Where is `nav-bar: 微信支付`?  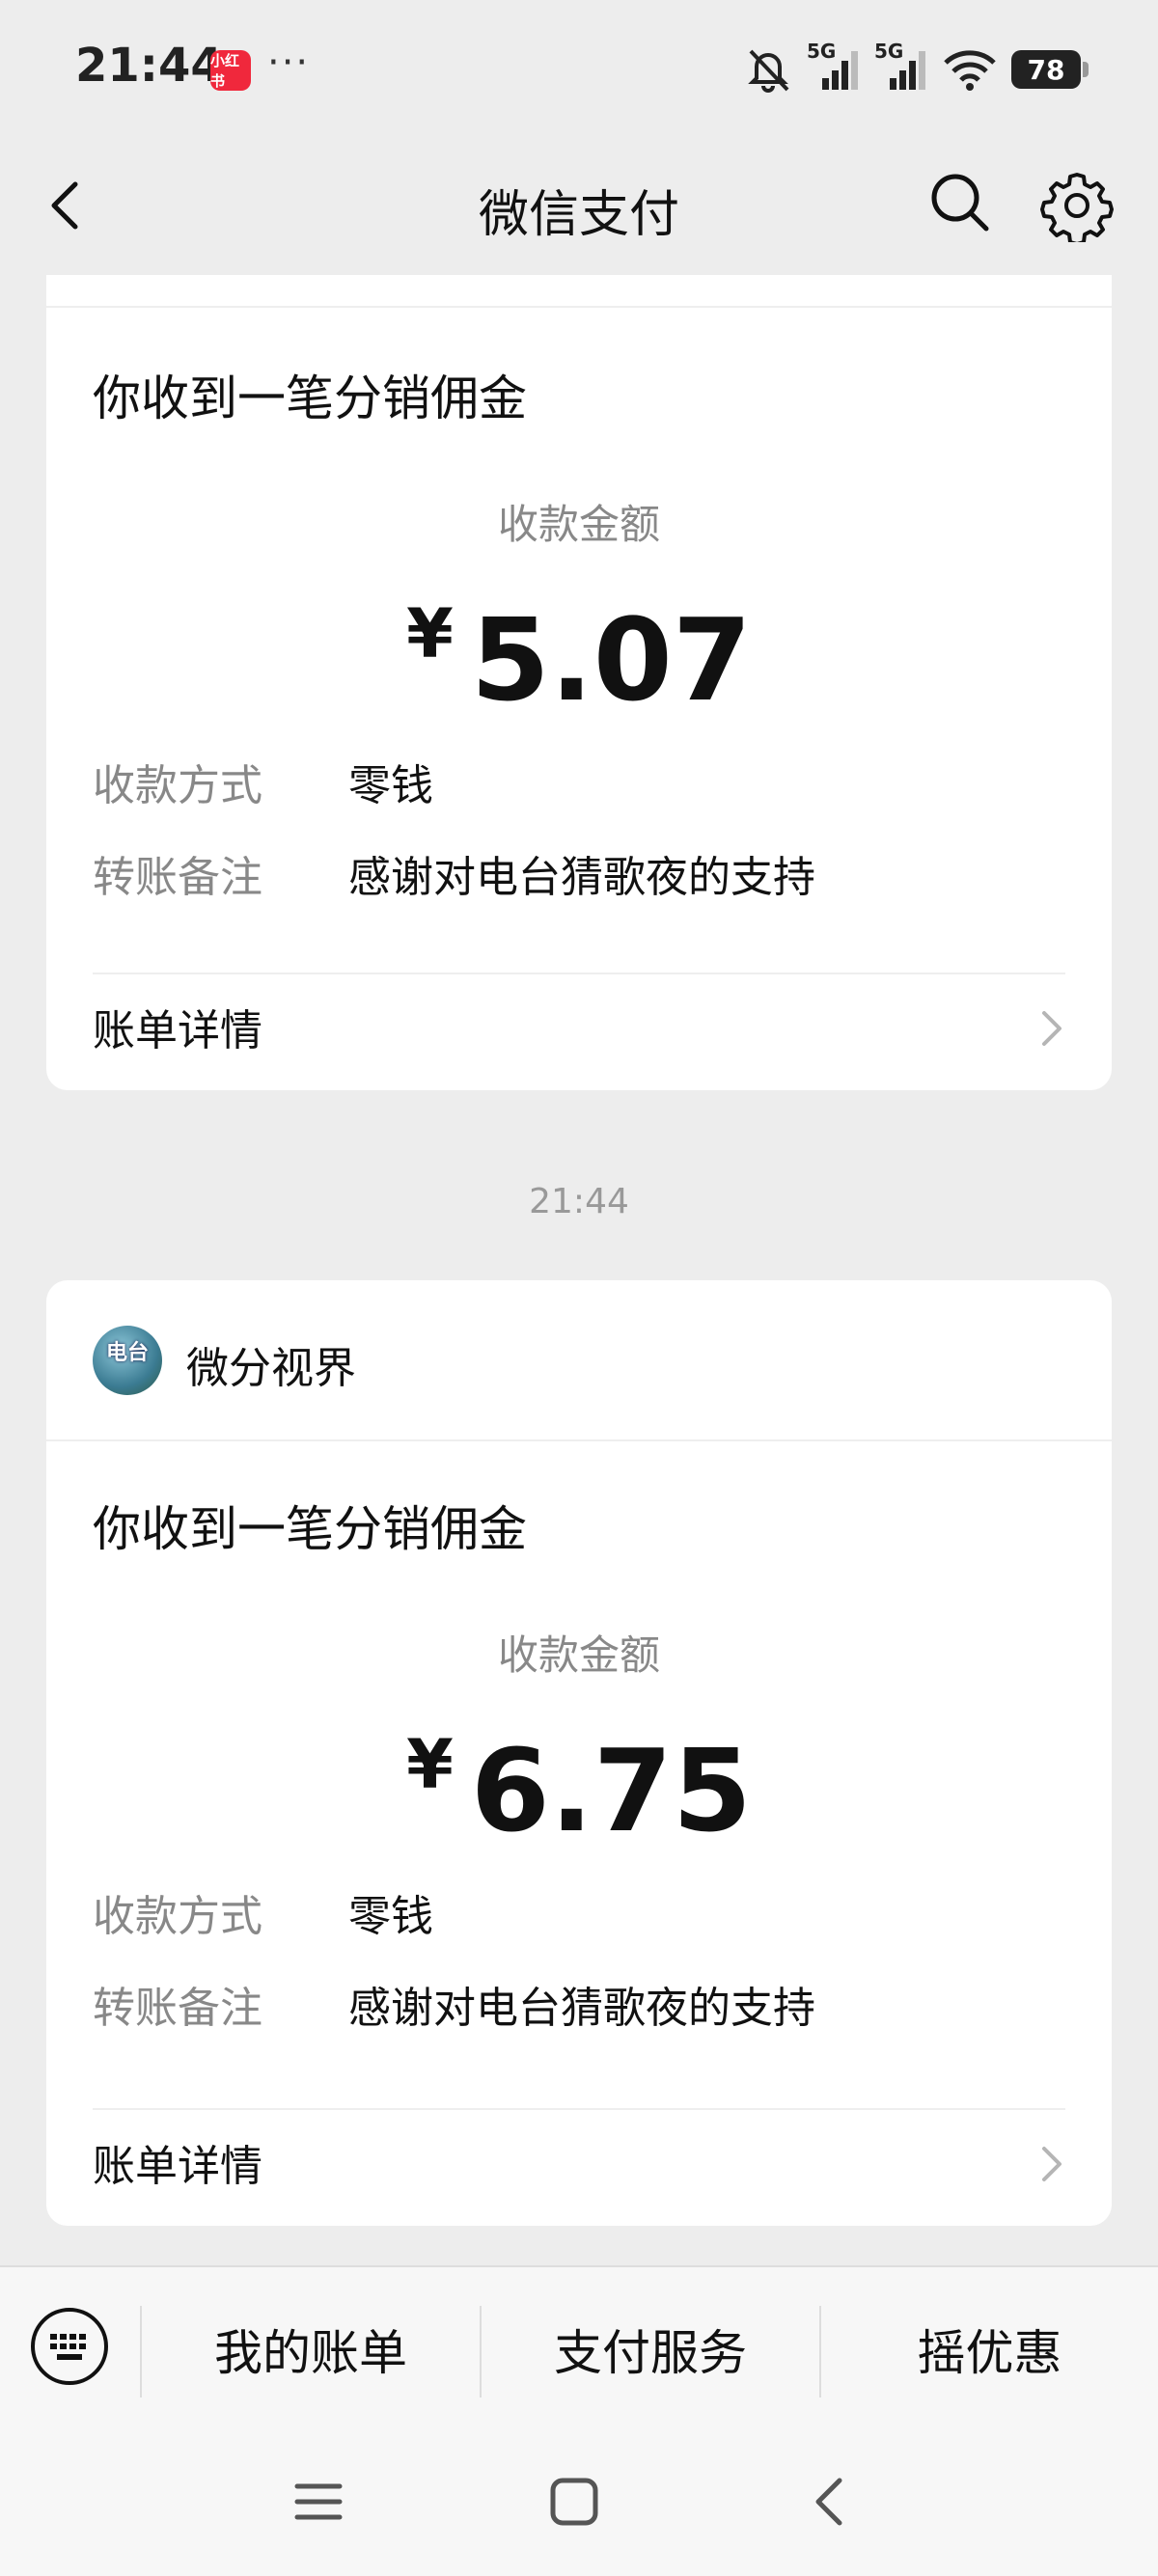
nav-bar: 微信支付 is located at coordinates (579, 208).